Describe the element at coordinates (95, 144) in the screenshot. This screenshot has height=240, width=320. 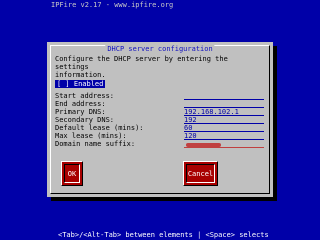
I see `domain-suffix-label: Domain name suffix:` at that location.